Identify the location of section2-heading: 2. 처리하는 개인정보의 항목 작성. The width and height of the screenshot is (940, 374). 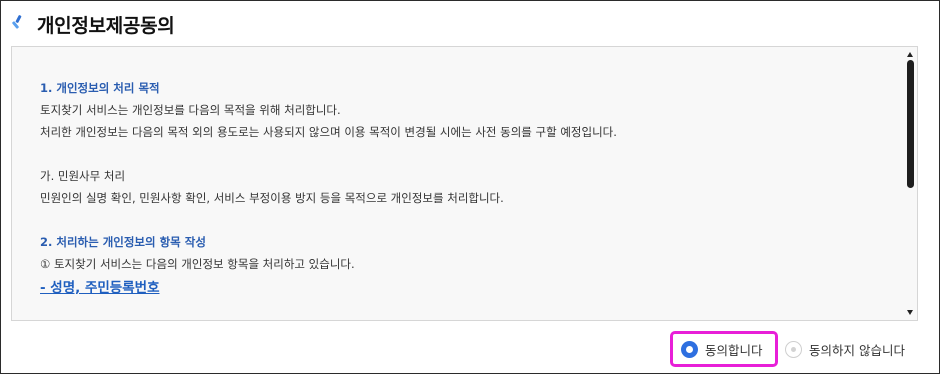
(123, 242).